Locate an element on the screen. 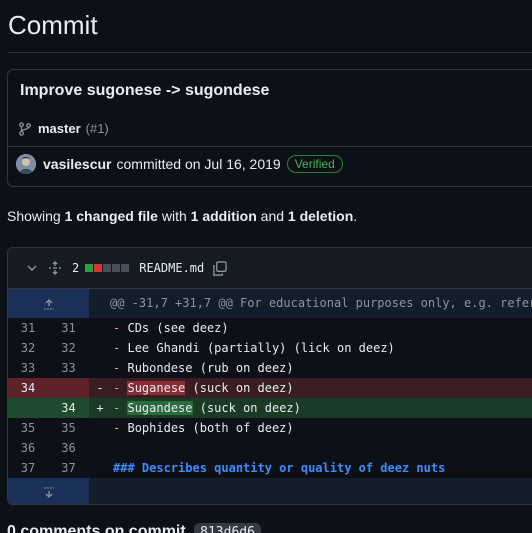 The image size is (532, 533). code-content: Lee Ghandi (partially) (lick on deez) is located at coordinates (261, 348).